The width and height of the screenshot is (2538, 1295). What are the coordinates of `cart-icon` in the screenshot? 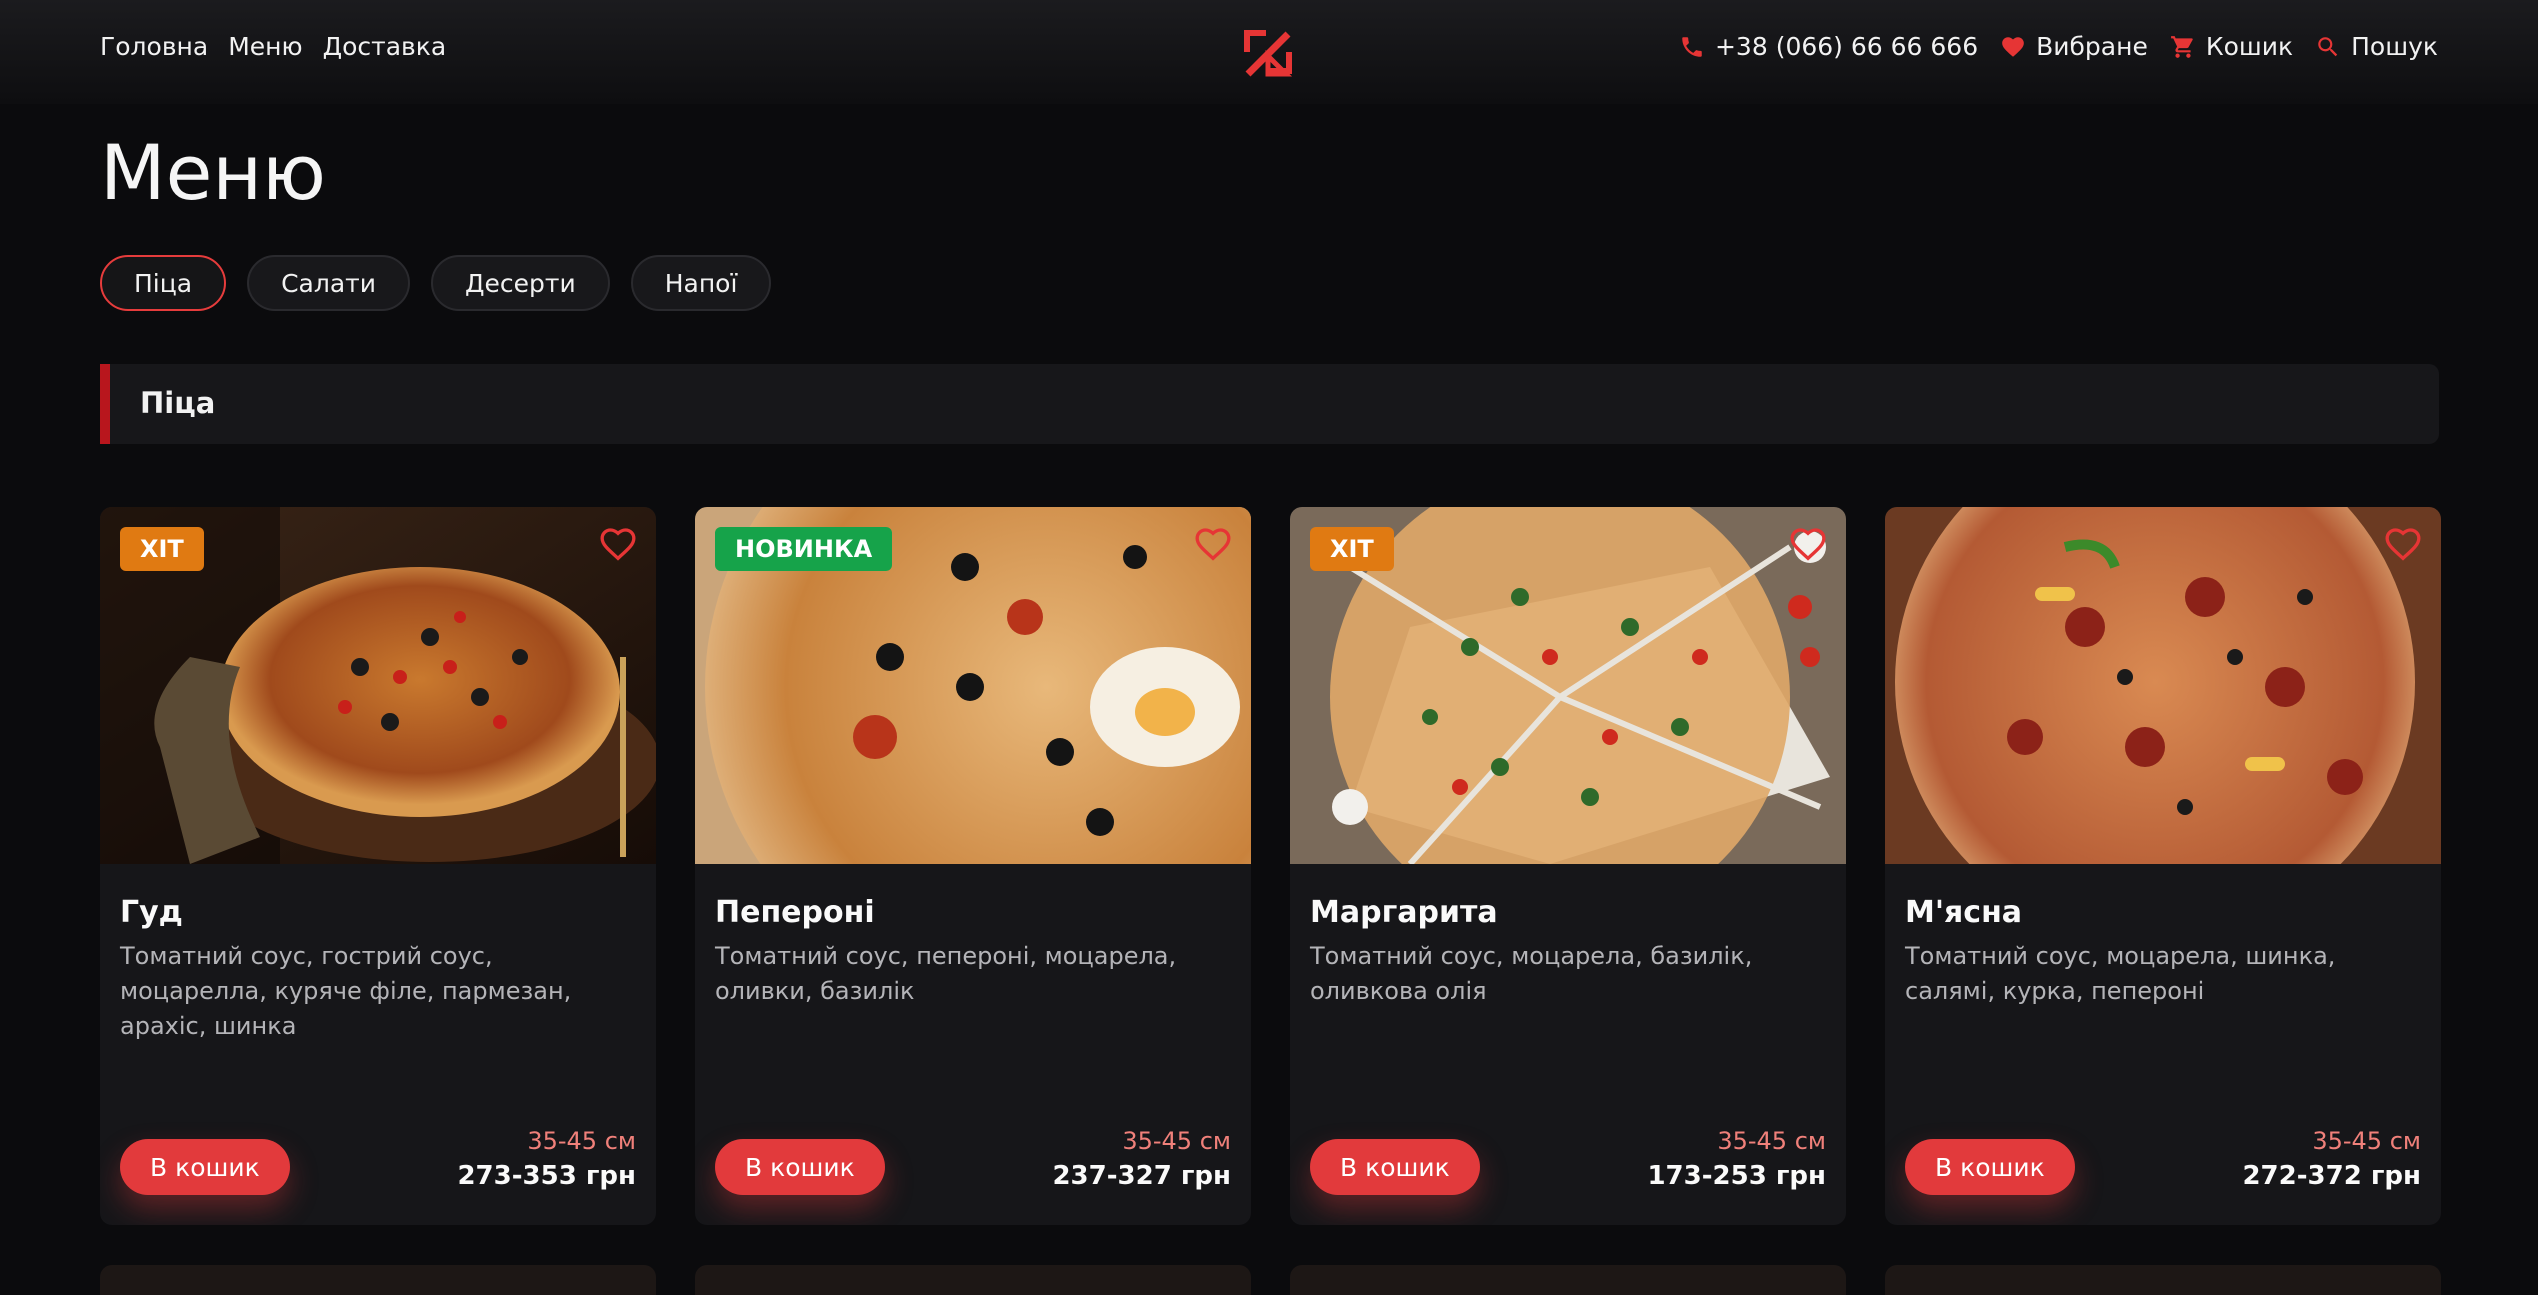 It's located at (2181, 46).